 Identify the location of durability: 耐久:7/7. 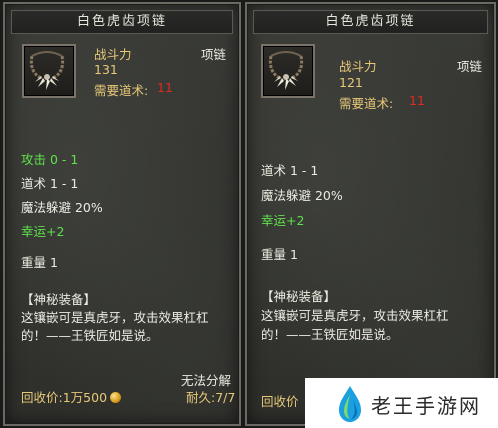
(210, 396).